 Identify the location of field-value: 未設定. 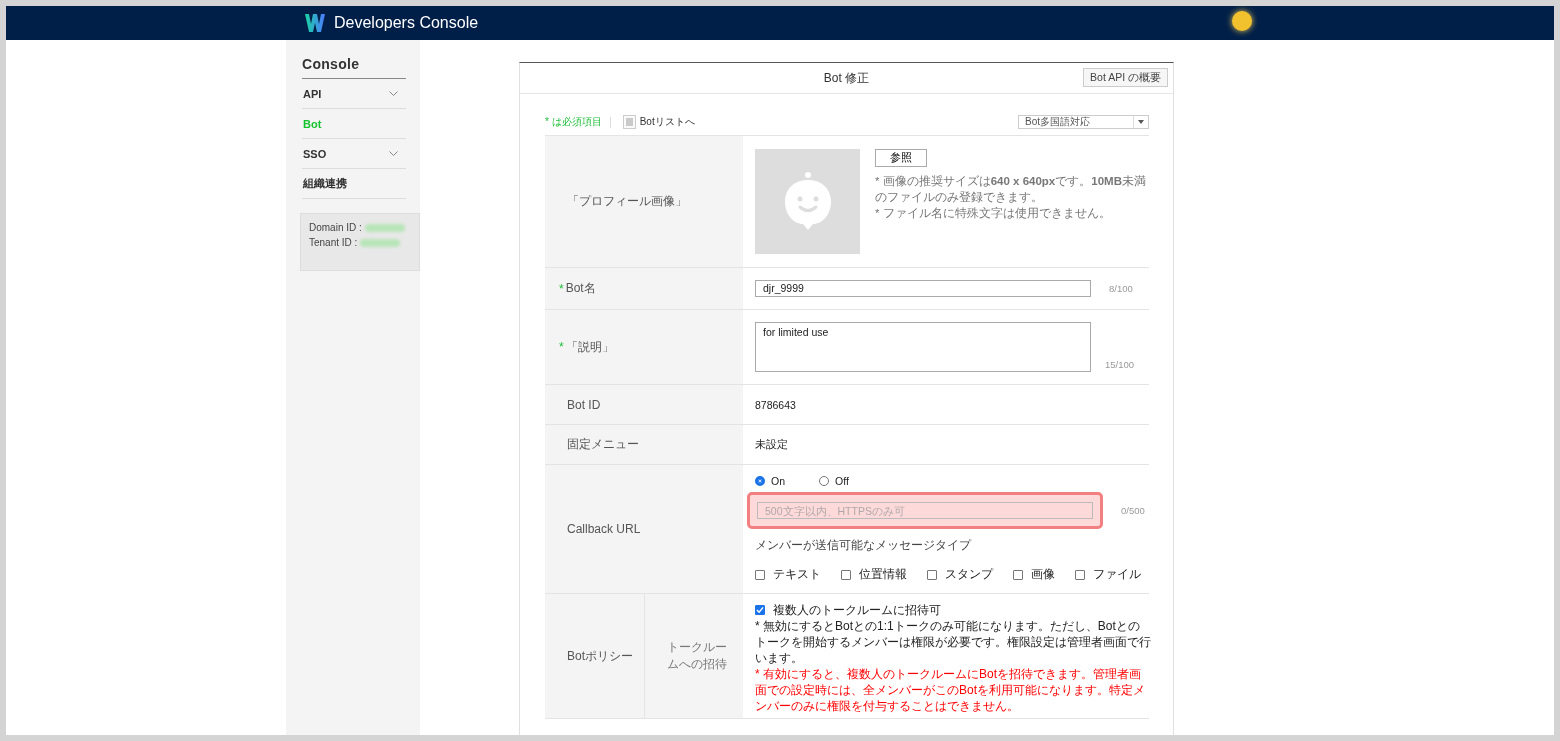
(771, 444).